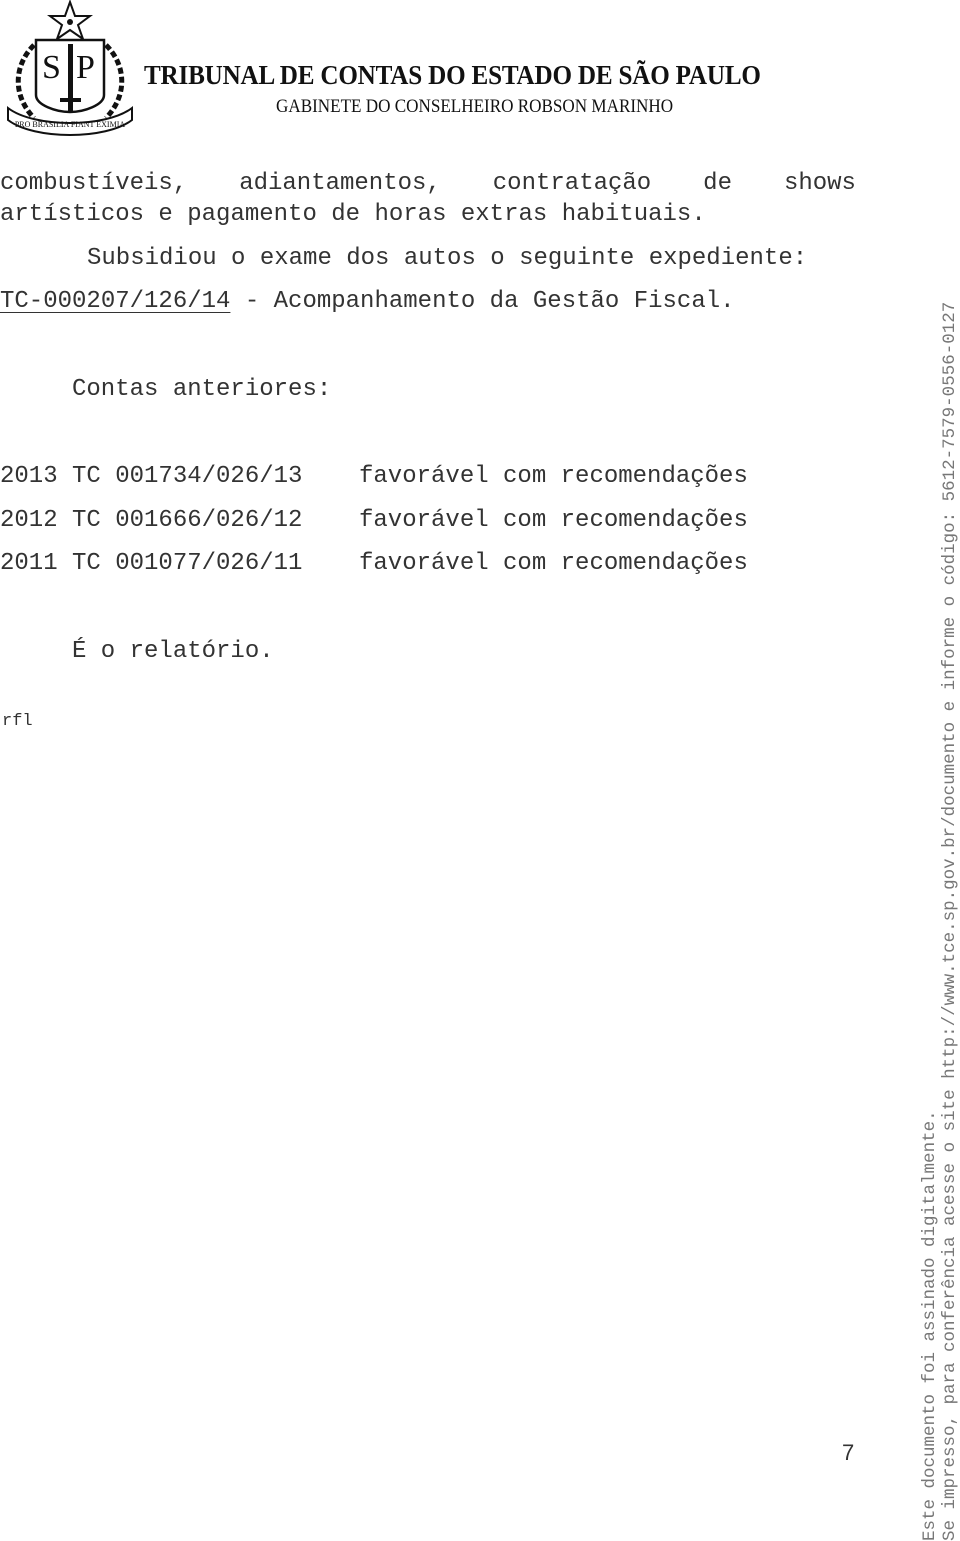  Describe the element at coordinates (173, 651) in the screenshot. I see `closing-statement: É o relatório.` at that location.